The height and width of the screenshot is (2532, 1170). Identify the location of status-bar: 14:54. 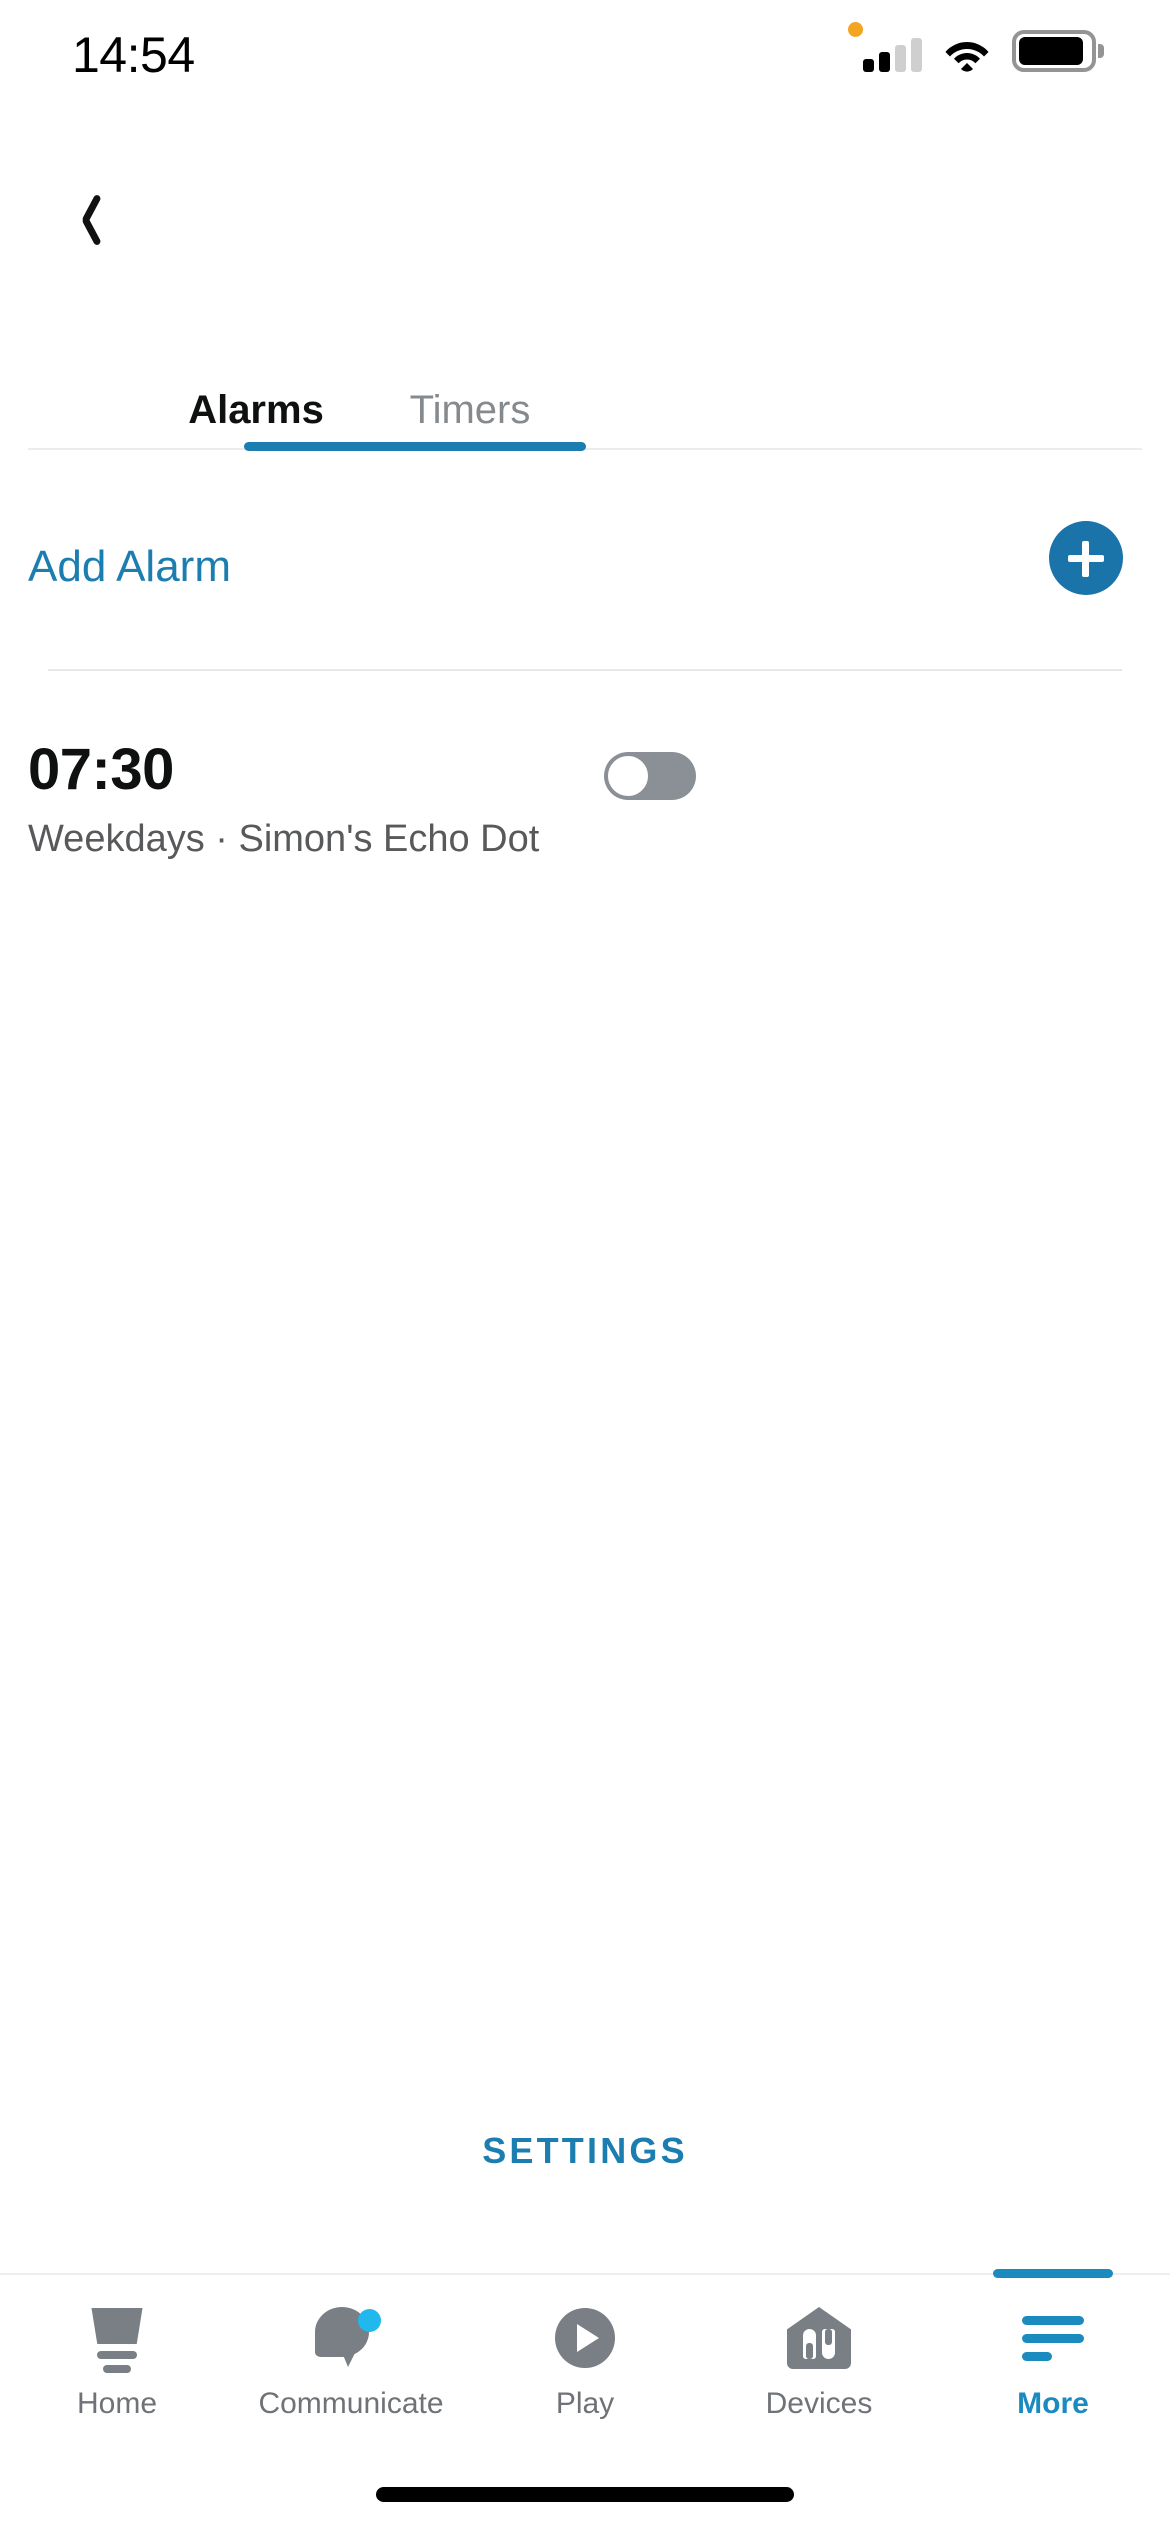
(585, 50).